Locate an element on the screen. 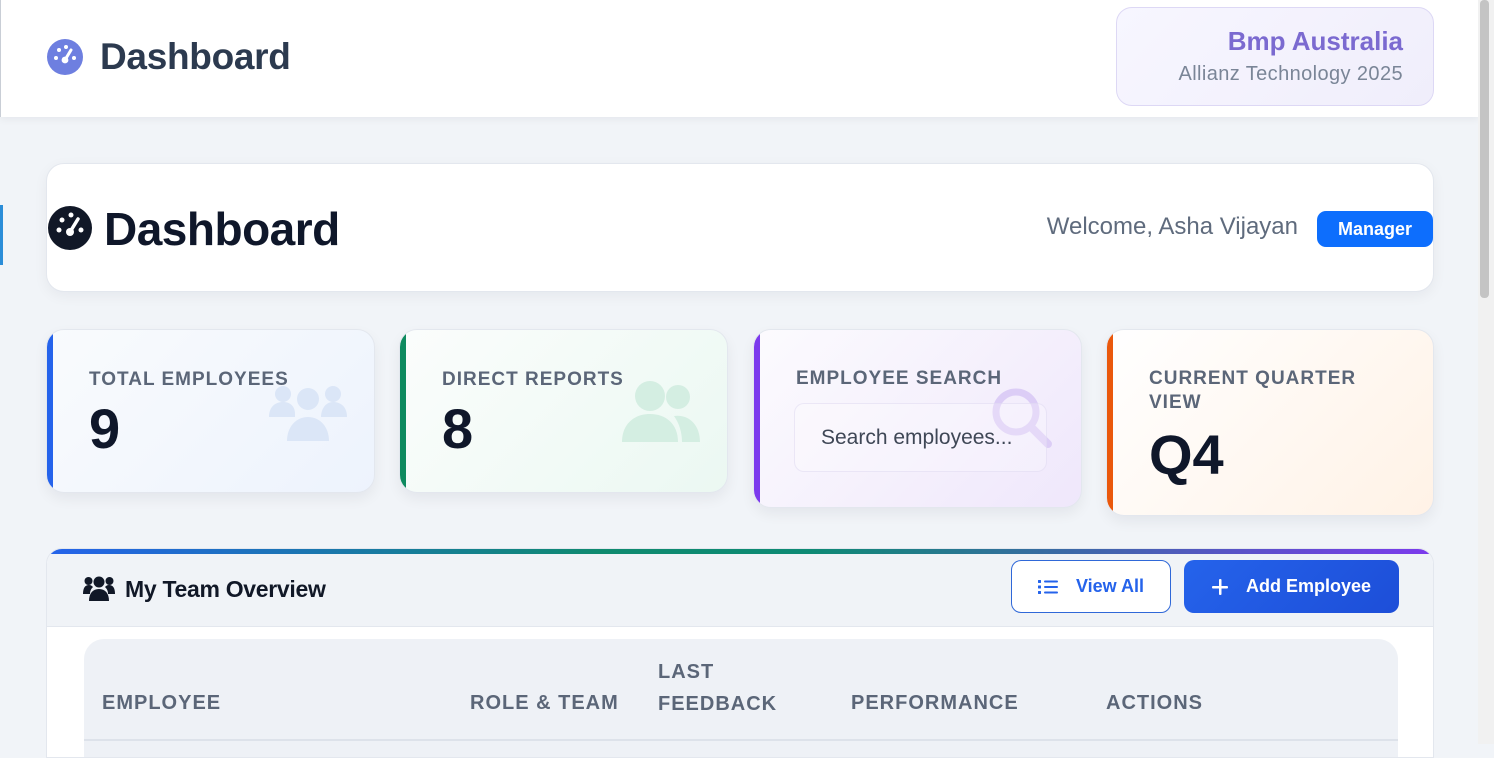 Image resolution: width=1494 pixels, height=758 pixels. stat-card-total-employees: TOTAL EMPLOYEES 9 is located at coordinates (210, 411).